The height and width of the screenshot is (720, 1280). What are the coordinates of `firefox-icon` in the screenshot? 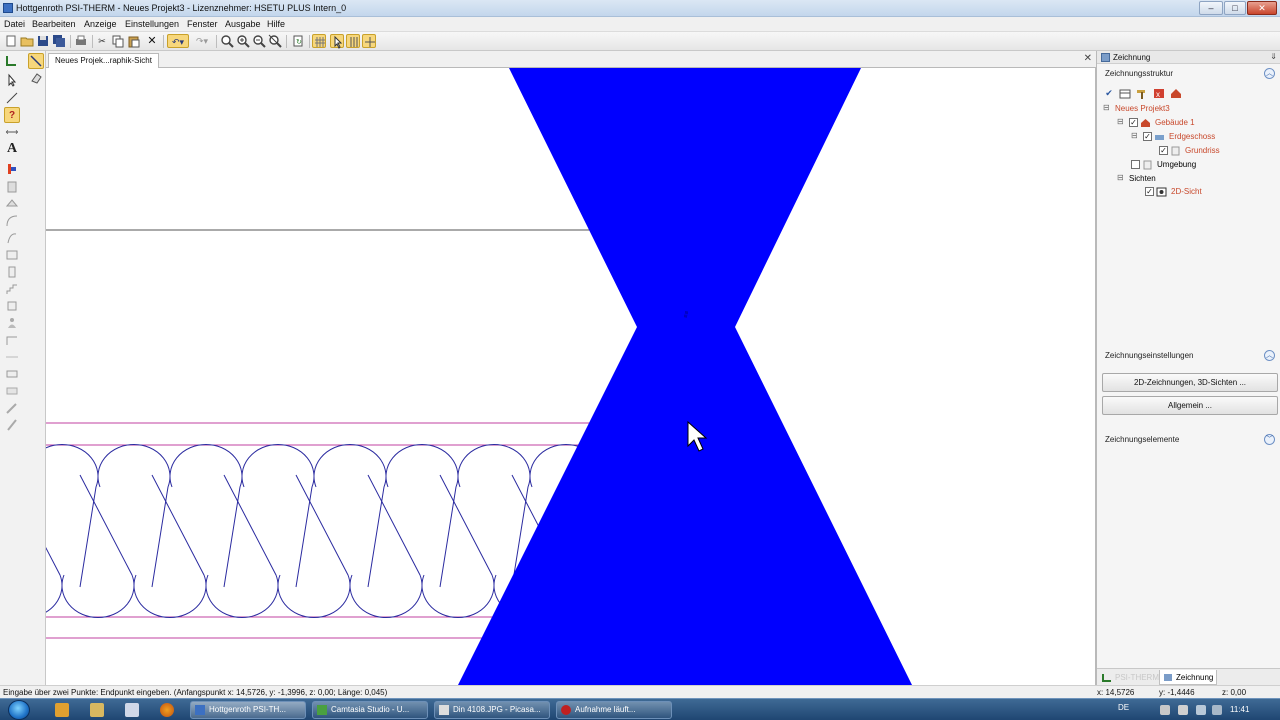 It's located at (167, 710).